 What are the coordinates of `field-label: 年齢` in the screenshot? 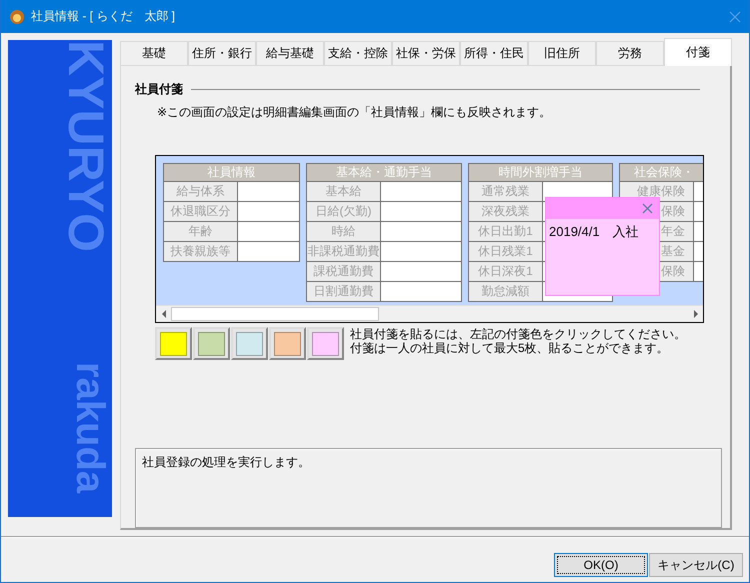 It's located at (200, 231).